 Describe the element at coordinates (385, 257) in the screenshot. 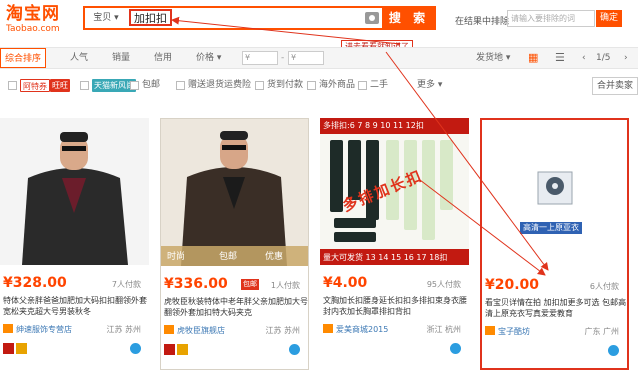

I see `image-banner-bottom: 量大可发货 13 14 15 16 17 18扣` at that location.